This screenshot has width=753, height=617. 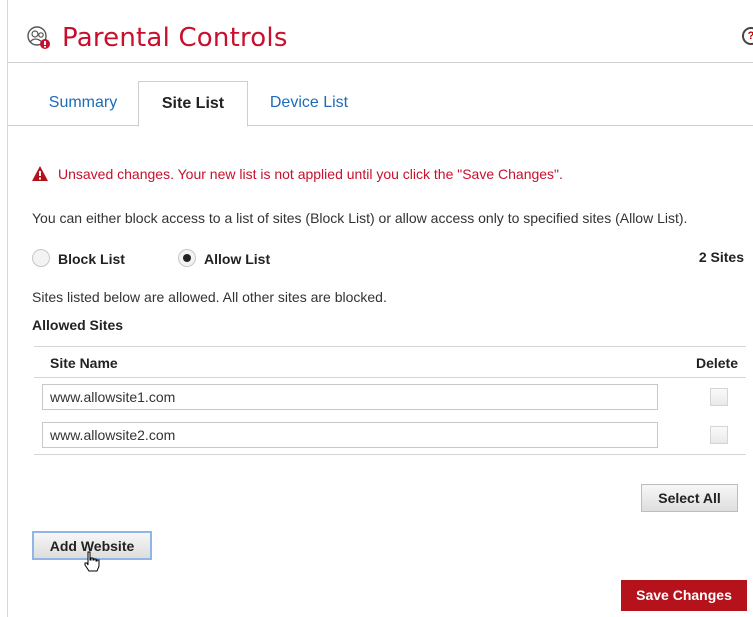 What do you see at coordinates (187, 258) in the screenshot?
I see `radio-circle-selected` at bounding box center [187, 258].